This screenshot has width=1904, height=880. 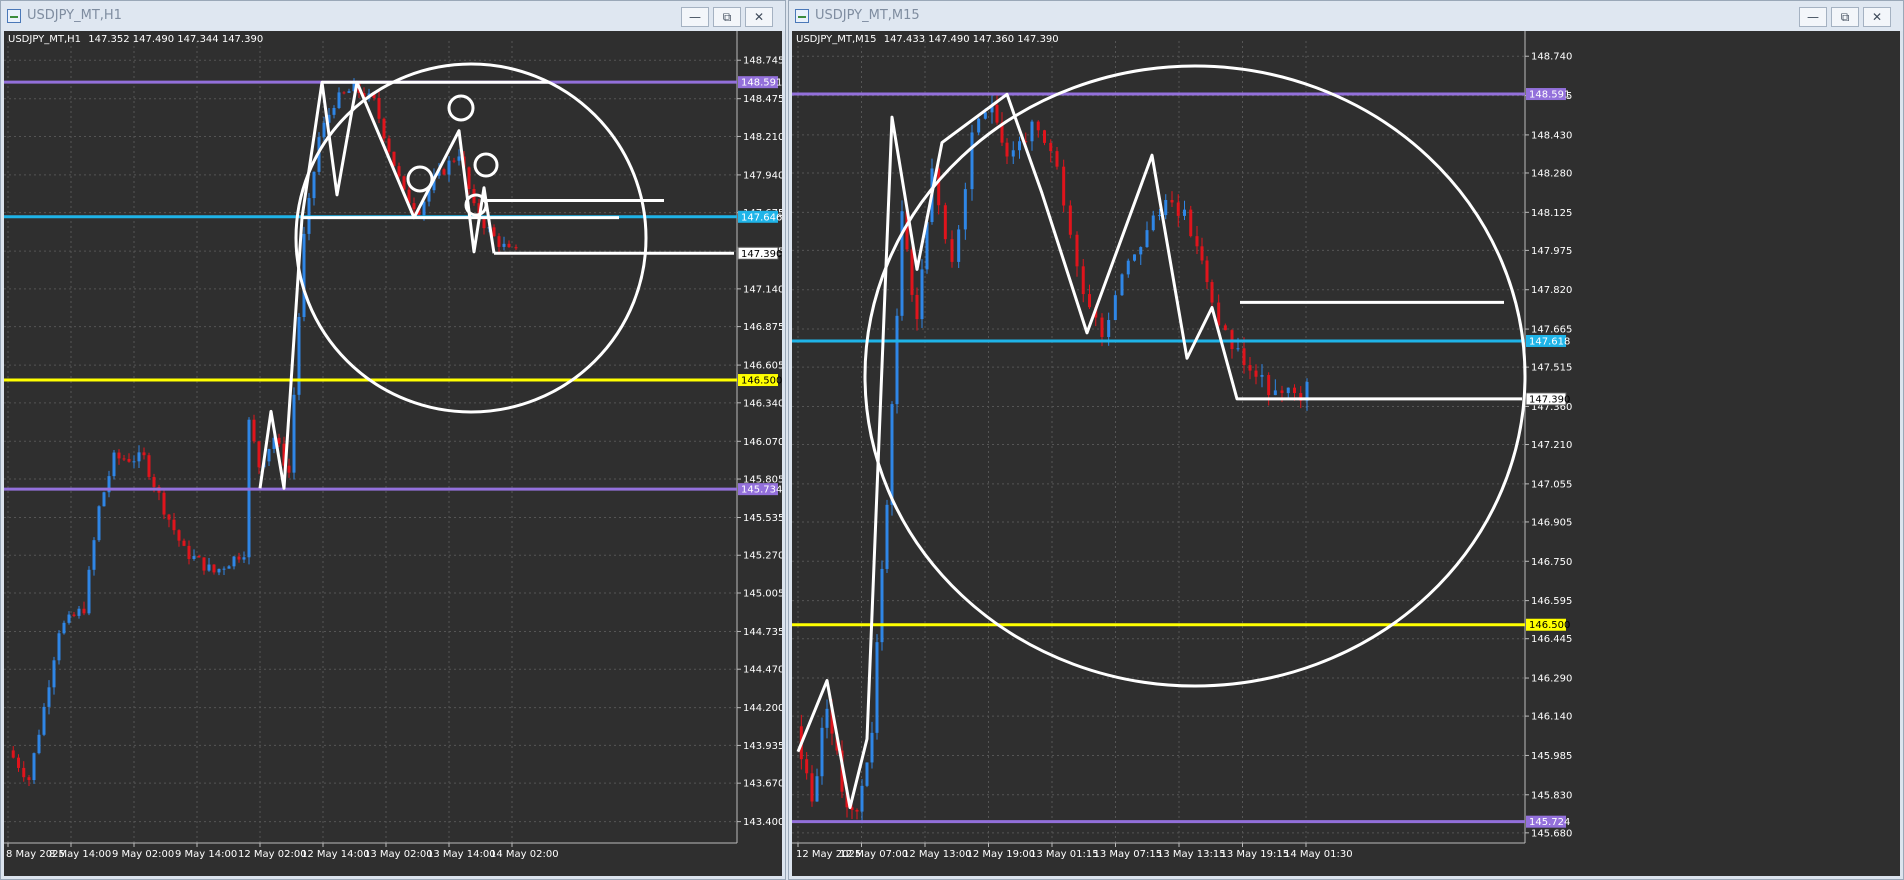 What do you see at coordinates (1549, 399) in the screenshot?
I see `price-level-label: 147.390` at bounding box center [1549, 399].